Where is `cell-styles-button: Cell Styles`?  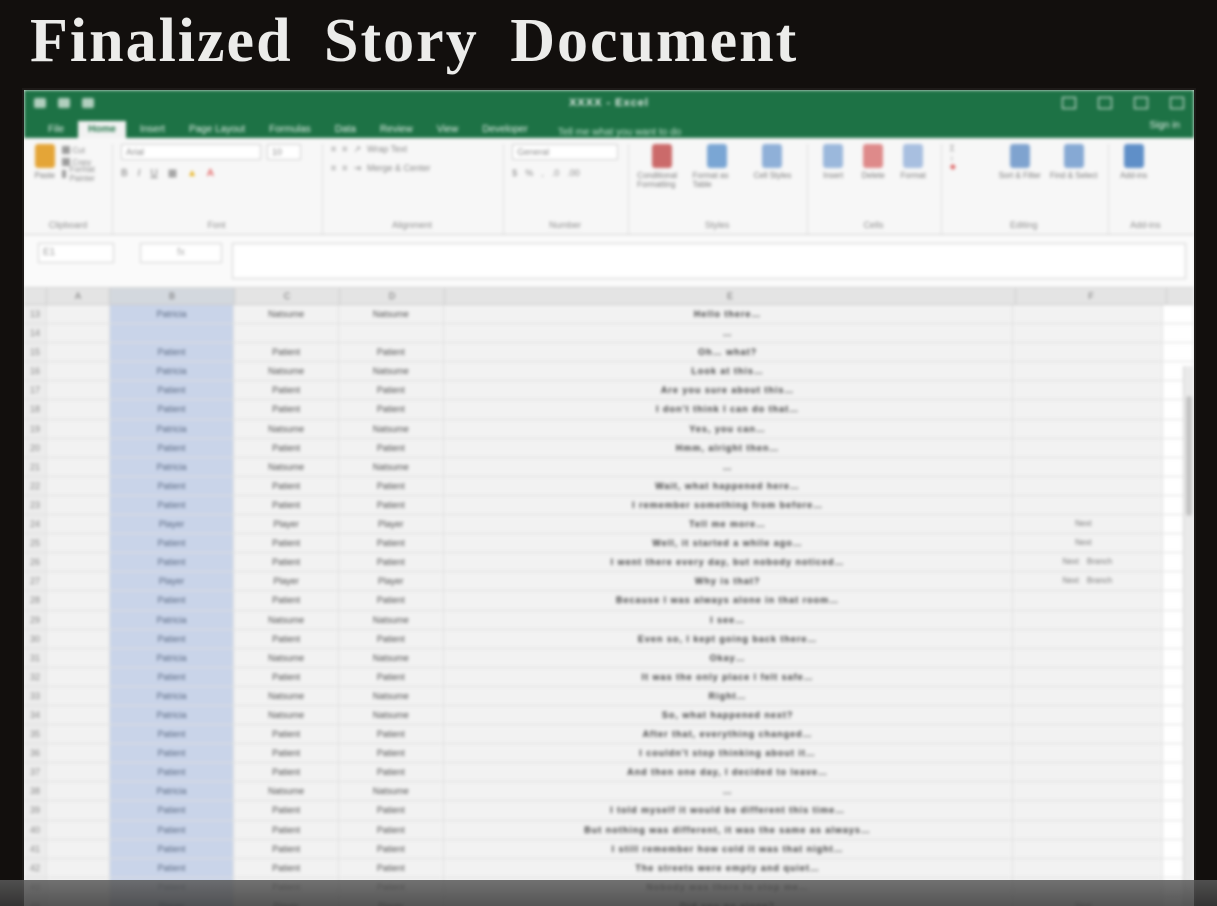
cell-styles-button: Cell Styles is located at coordinates (772, 162).